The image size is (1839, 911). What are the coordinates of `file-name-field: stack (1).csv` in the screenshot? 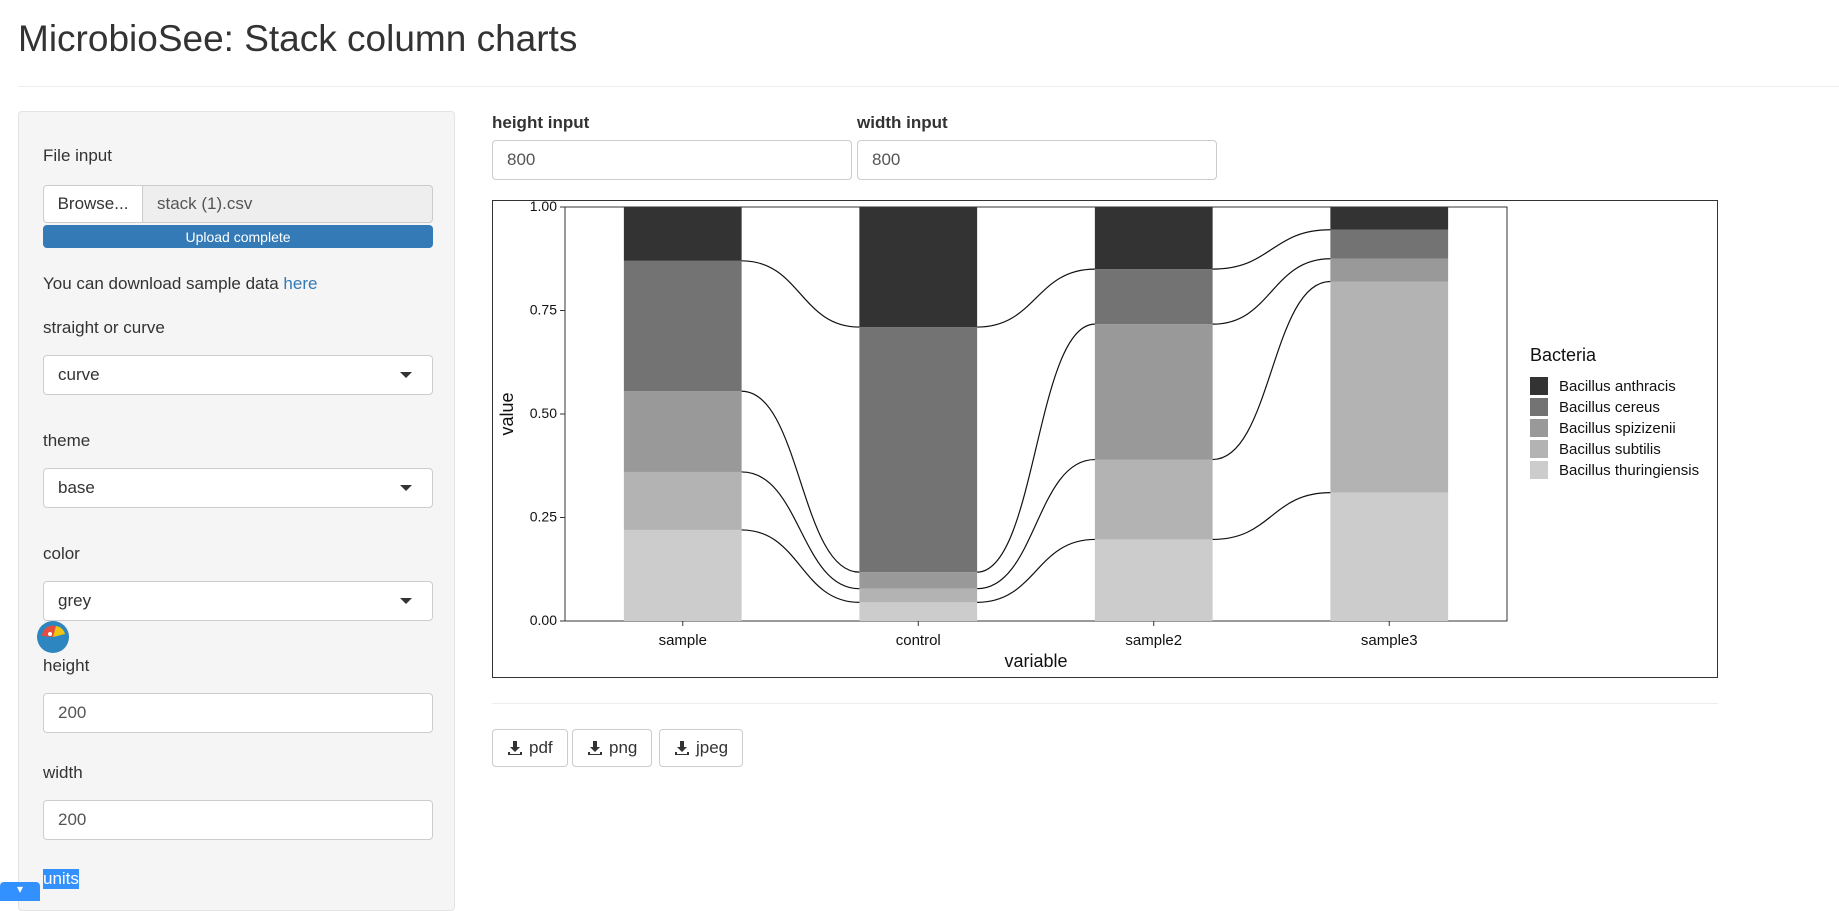 It's located at (288, 204).